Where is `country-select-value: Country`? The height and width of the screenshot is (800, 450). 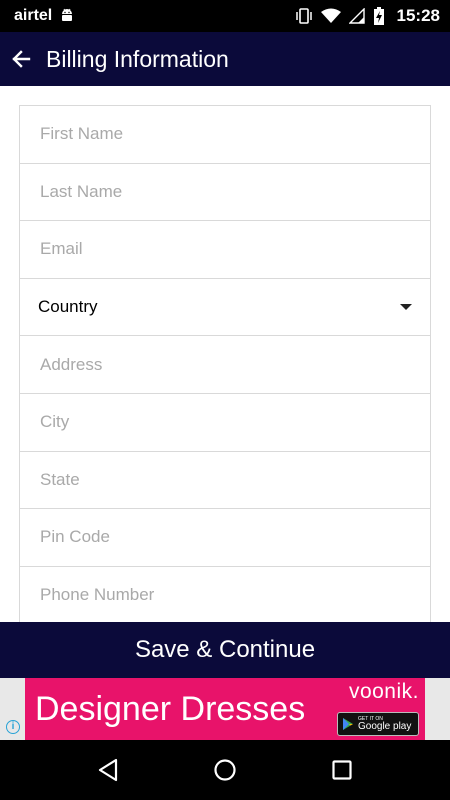
country-select-value: Country is located at coordinates (68, 307).